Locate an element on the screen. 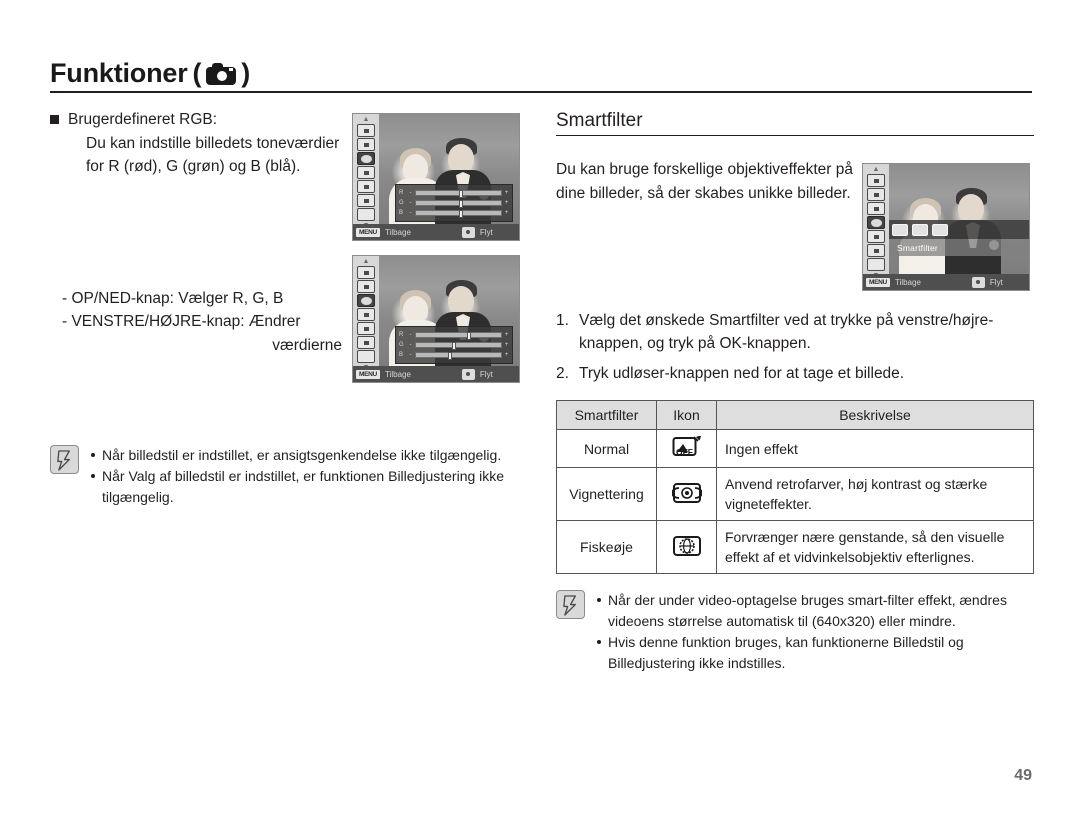 The width and height of the screenshot is (1080, 815). key-line-3: værdierne is located at coordinates (307, 345).